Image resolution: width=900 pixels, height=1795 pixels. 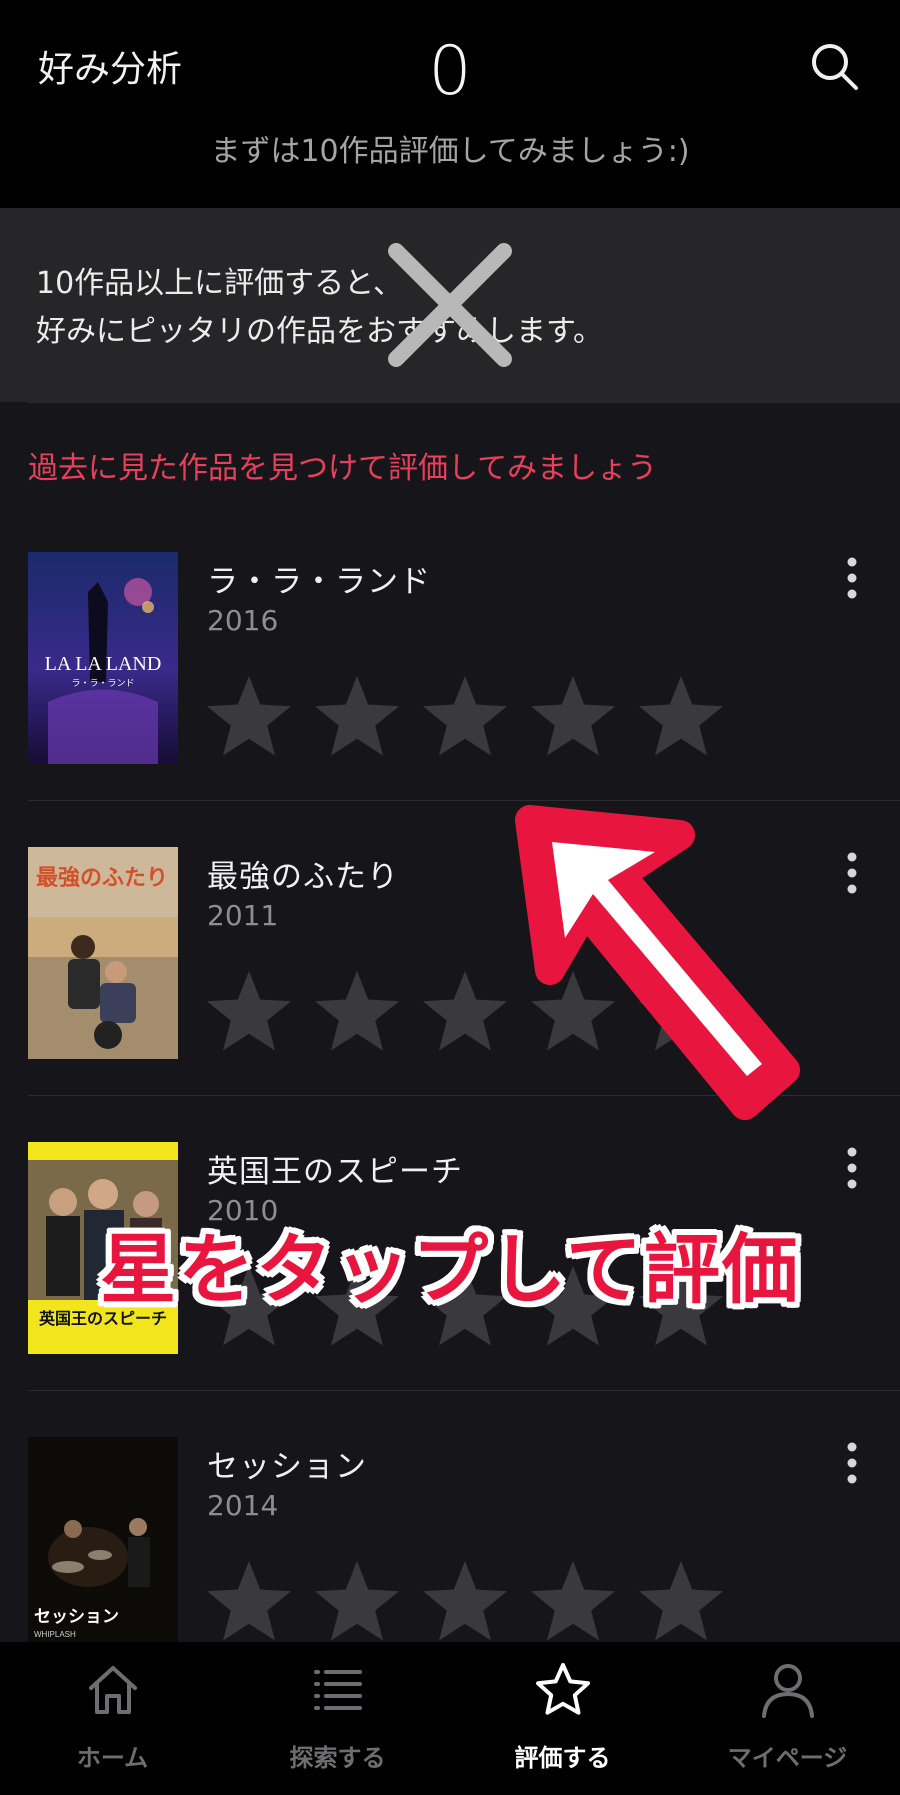 I want to click on tab-label: 探索する, so click(x=337, y=1758).